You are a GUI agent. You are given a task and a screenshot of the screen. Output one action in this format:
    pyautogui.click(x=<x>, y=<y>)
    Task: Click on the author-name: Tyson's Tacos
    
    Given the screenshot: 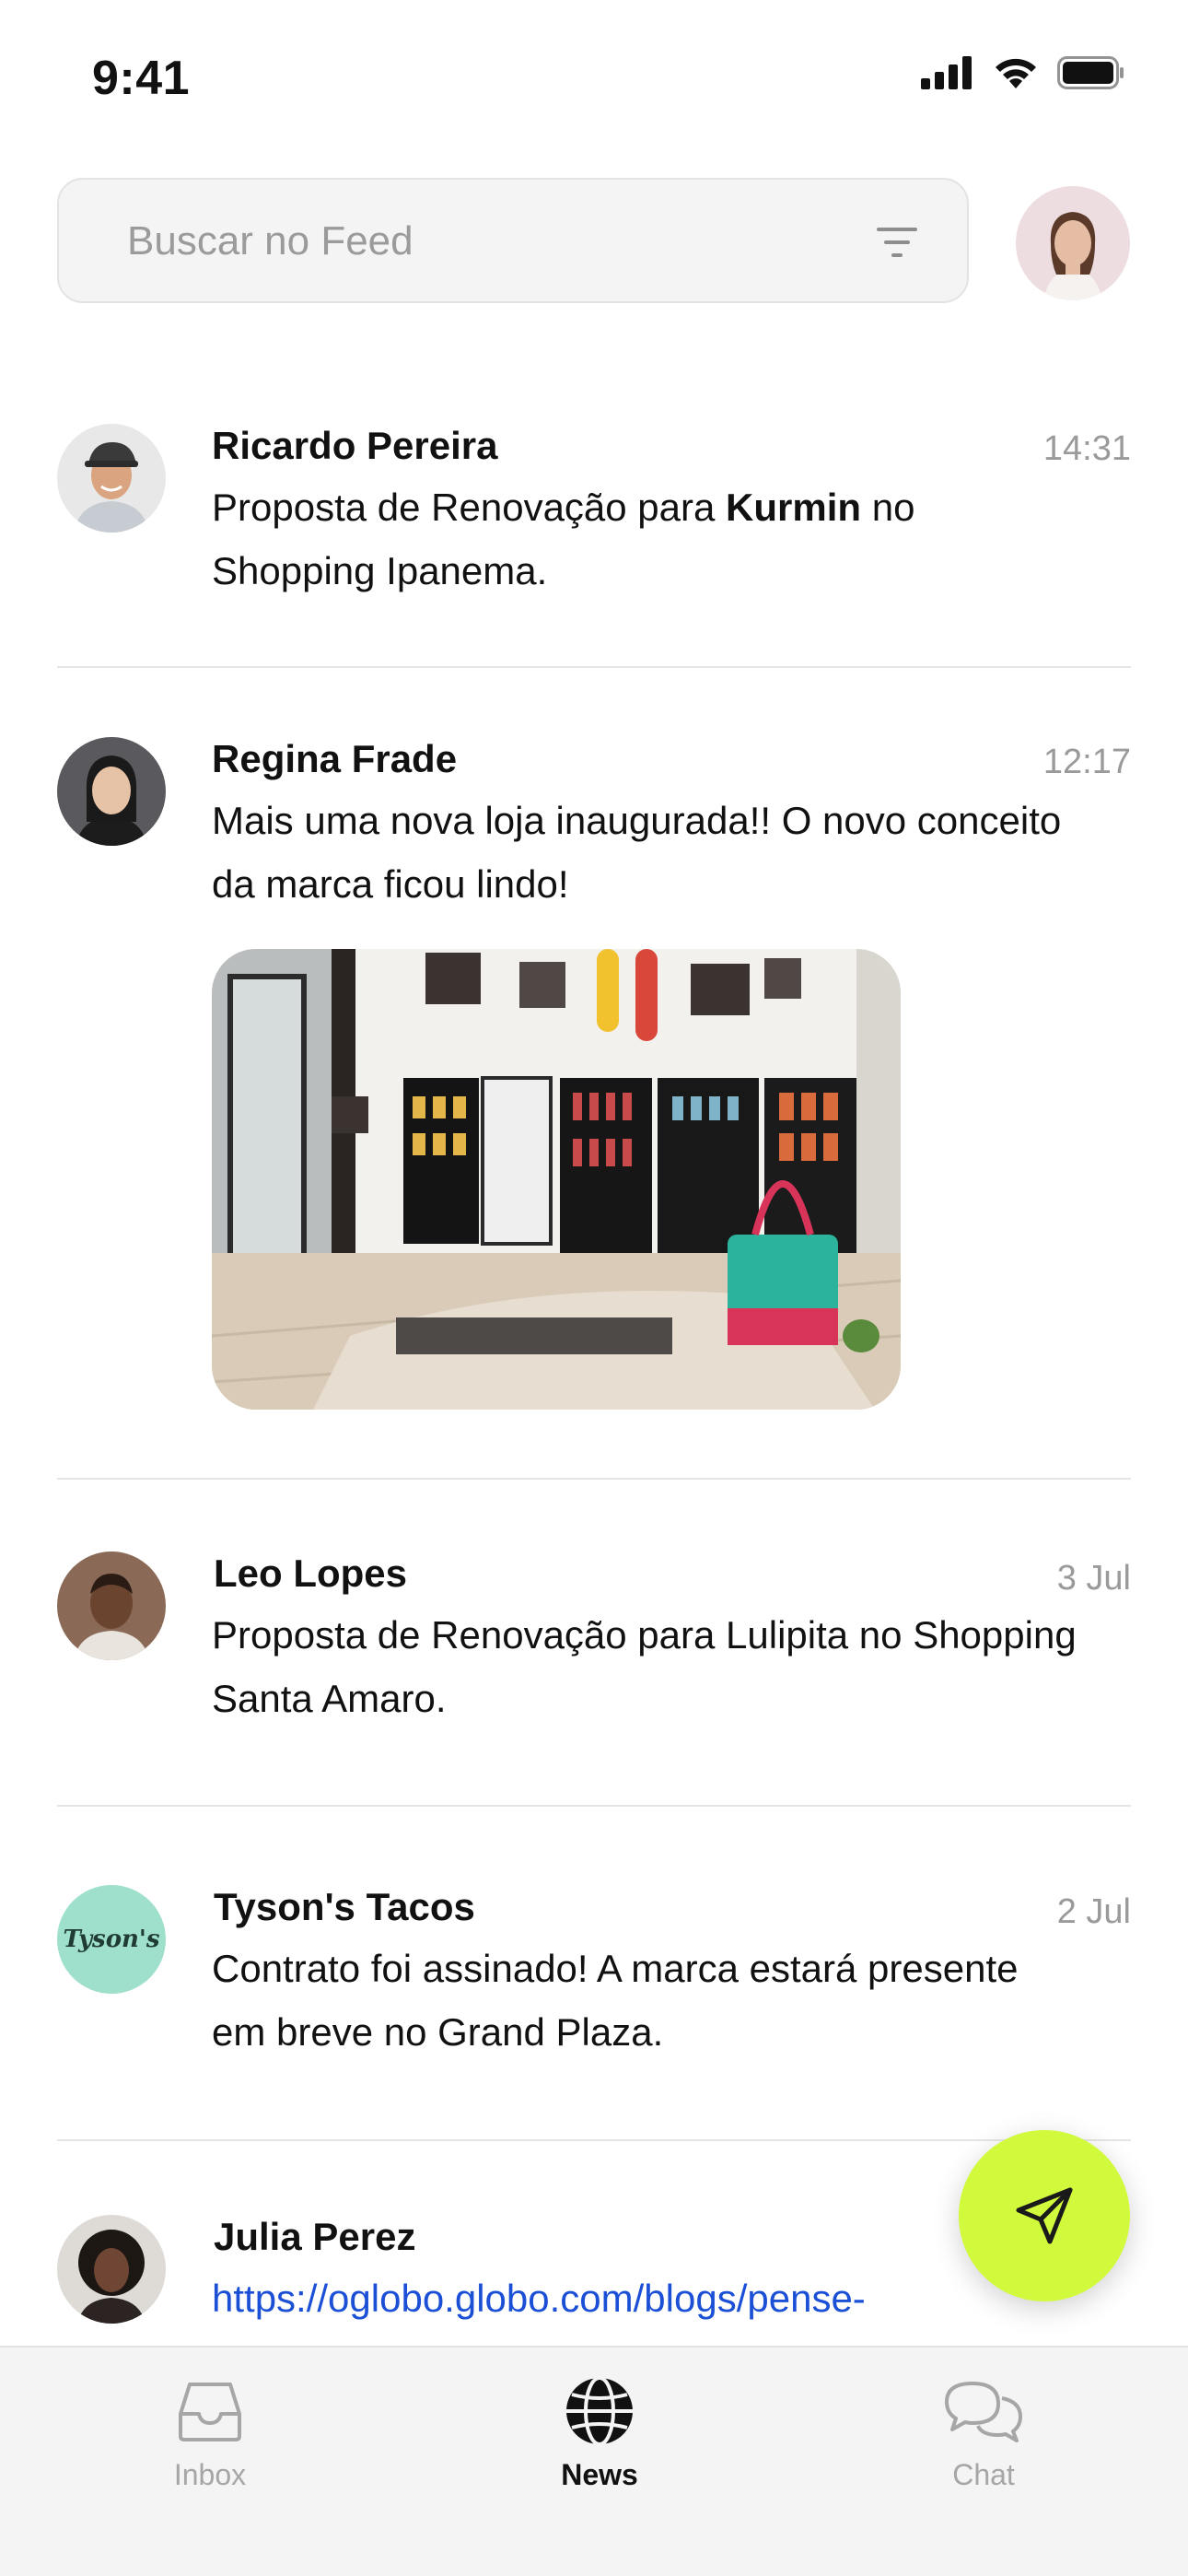 What is the action you would take?
    pyautogui.click(x=344, y=1906)
    